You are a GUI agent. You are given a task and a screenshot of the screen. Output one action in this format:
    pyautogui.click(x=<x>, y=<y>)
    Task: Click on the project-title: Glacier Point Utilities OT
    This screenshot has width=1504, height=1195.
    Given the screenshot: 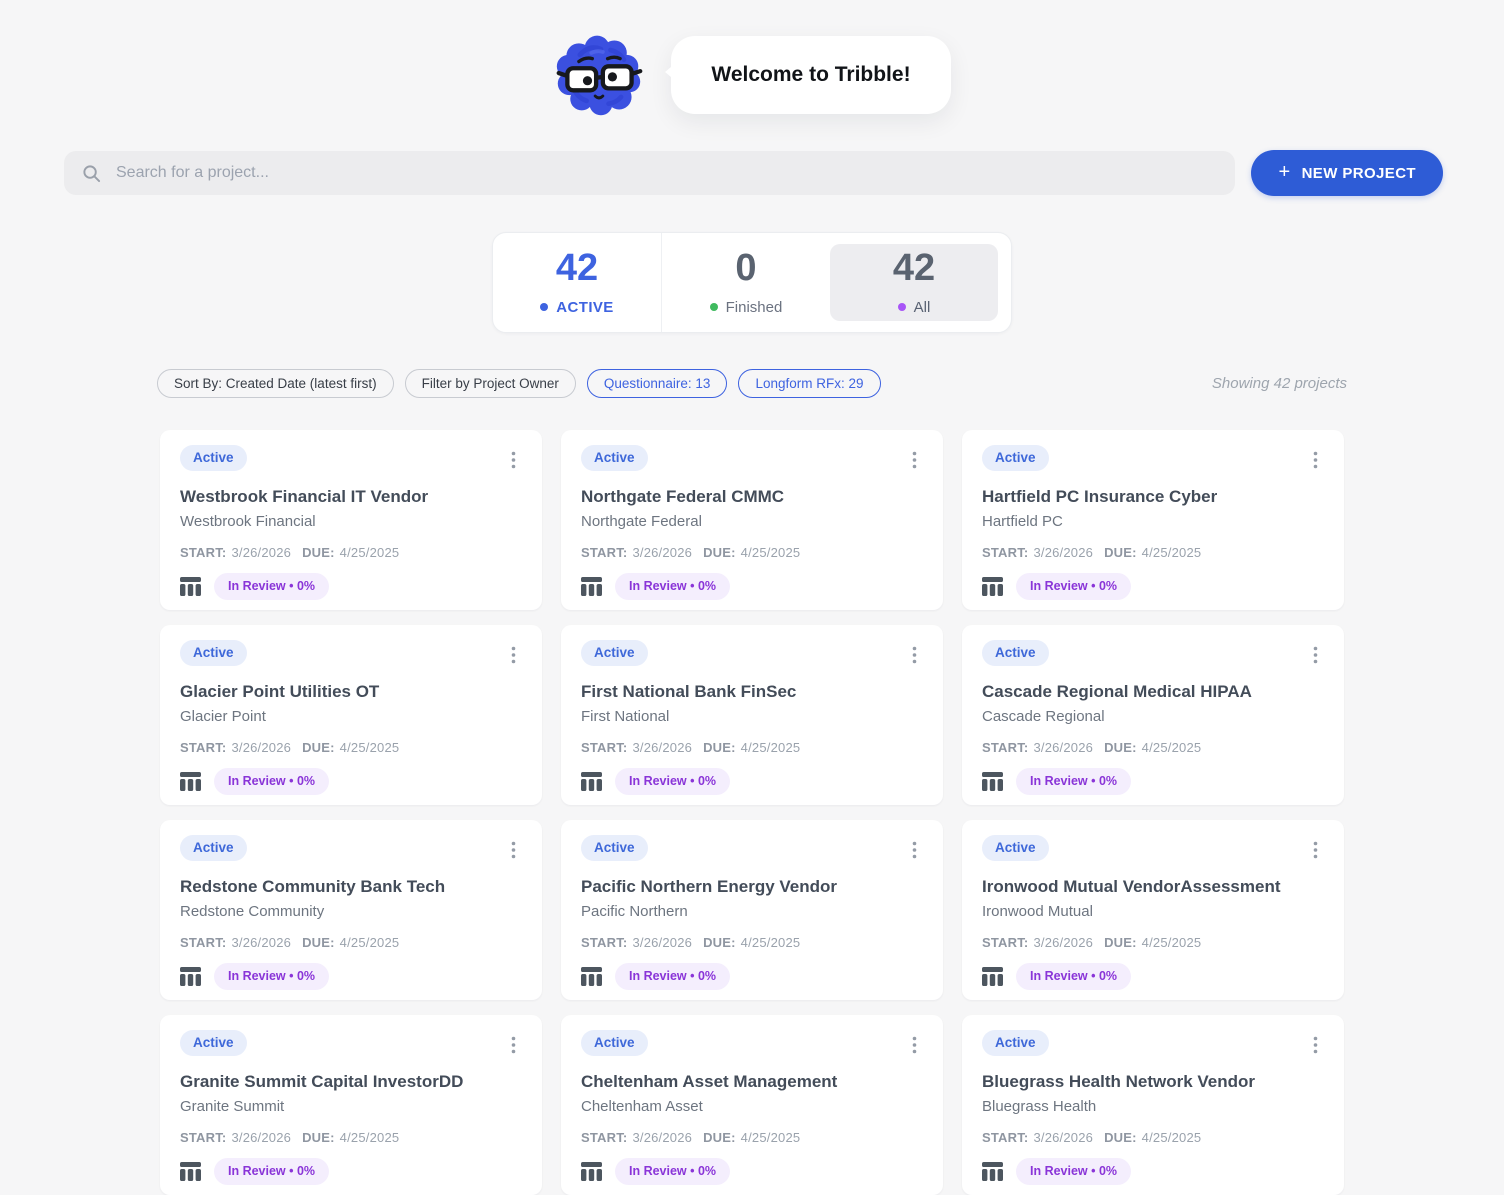 What is the action you would take?
    pyautogui.click(x=351, y=692)
    